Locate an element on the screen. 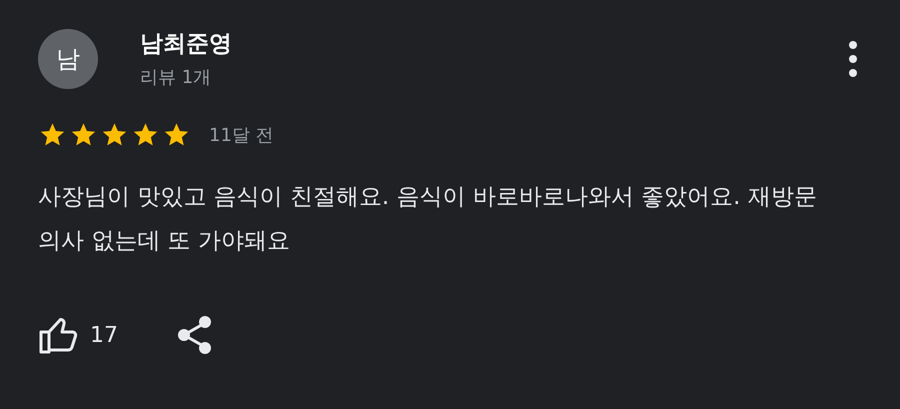 The image size is (900, 409). share-icon is located at coordinates (195, 335).